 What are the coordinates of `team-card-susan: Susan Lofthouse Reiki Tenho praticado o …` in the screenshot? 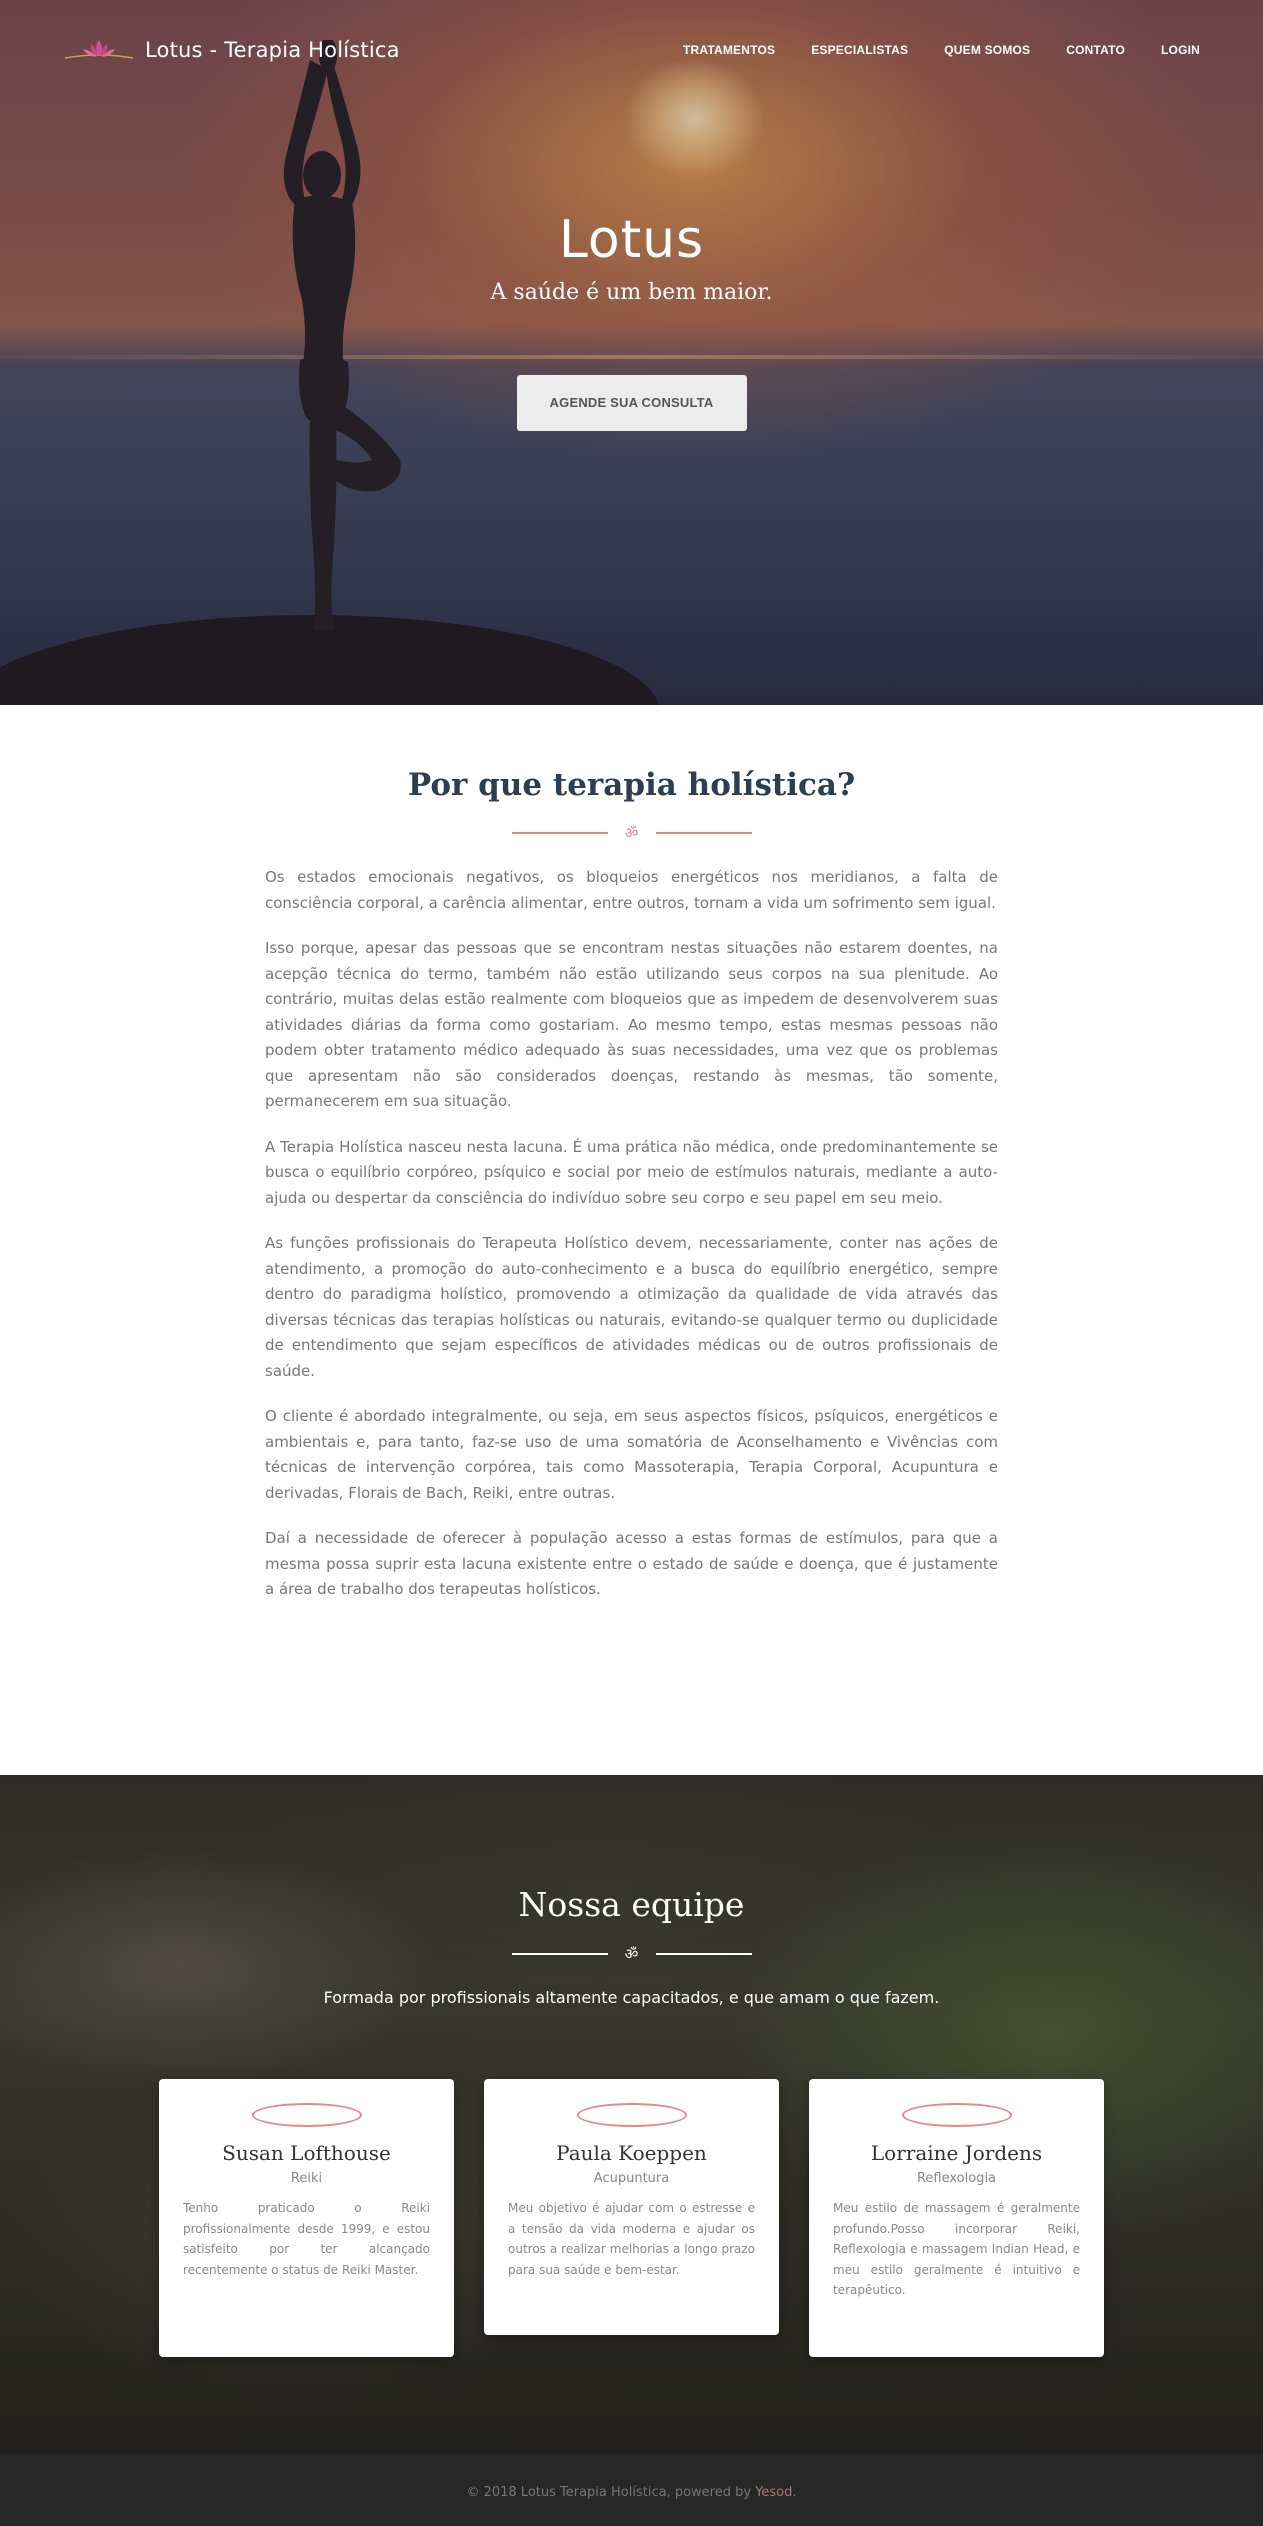 It's located at (306, 2218).